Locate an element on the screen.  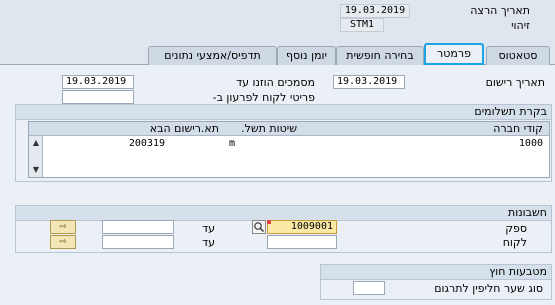
posting-date-label: תאריך רישום is located at coordinates (515, 82).